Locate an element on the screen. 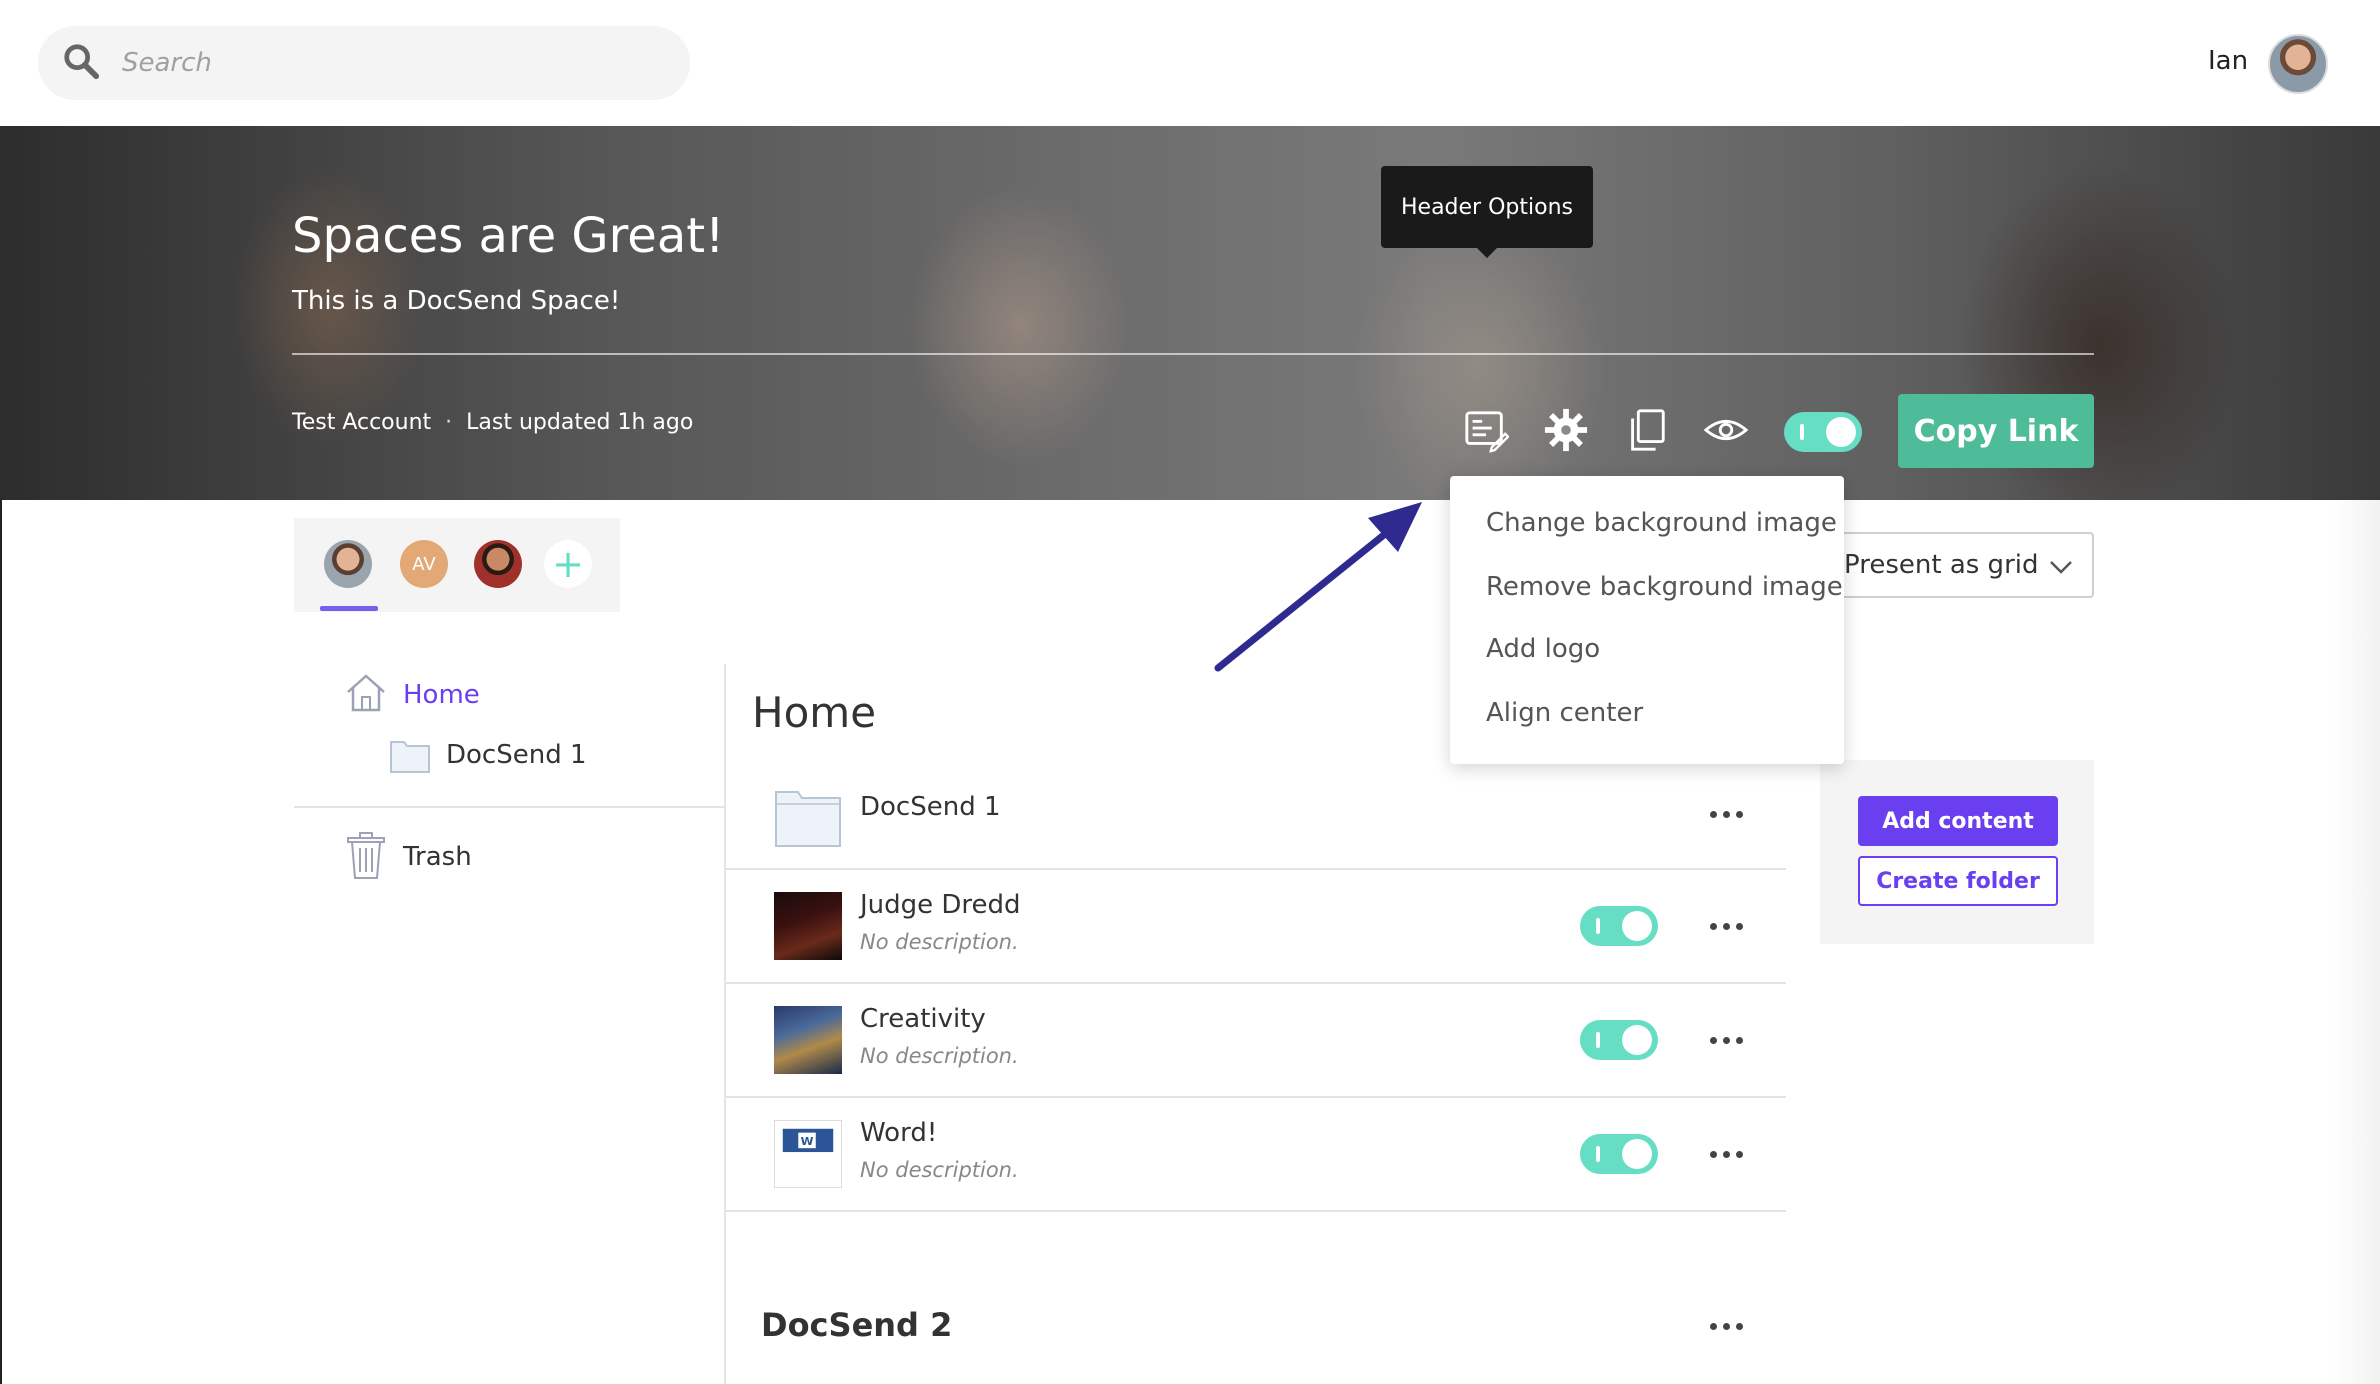 The image size is (2380, 1384). space-subtitle: This is a DocSend Space! is located at coordinates (456, 301).